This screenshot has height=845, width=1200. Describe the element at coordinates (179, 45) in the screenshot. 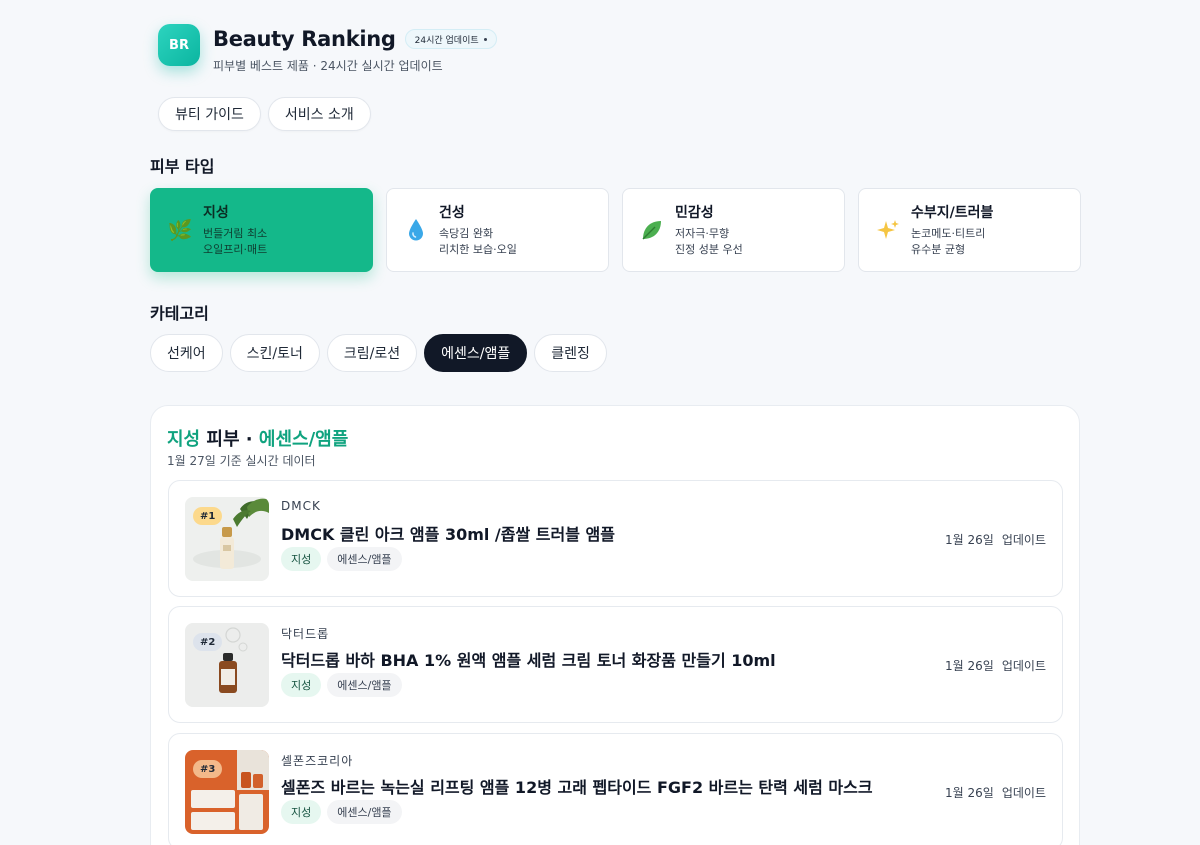

I see `logo: BR` at that location.